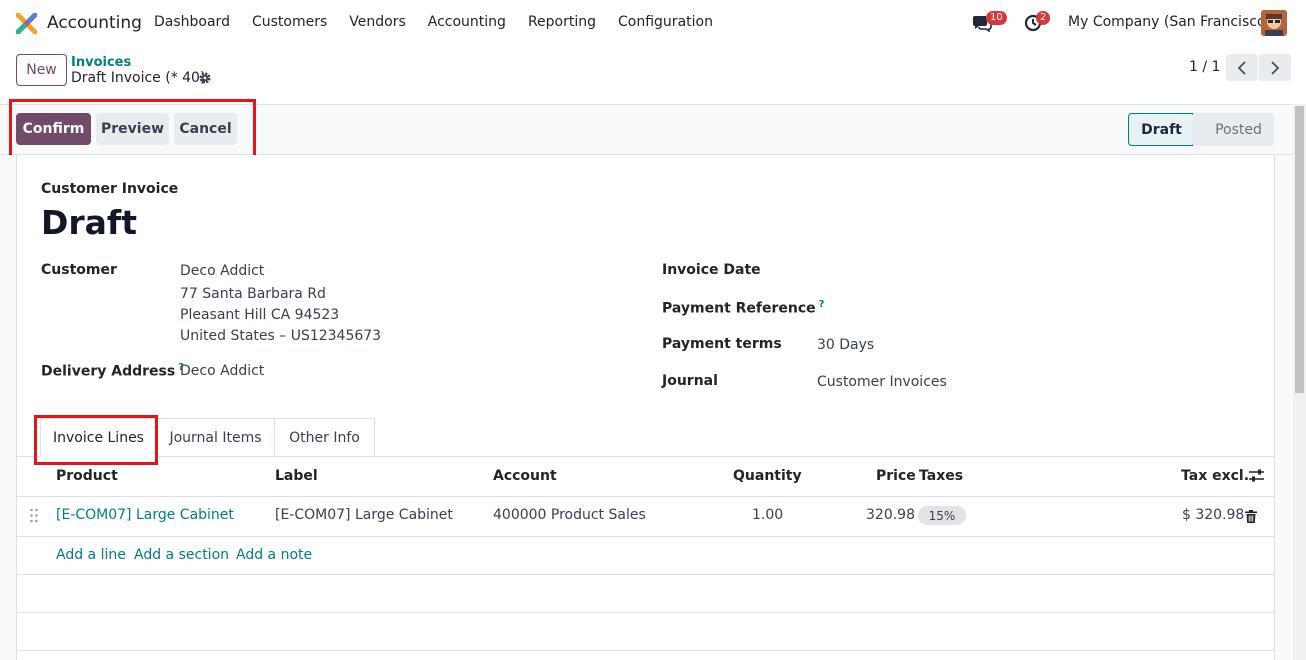  Describe the element at coordinates (192, 22) in the screenshot. I see `menu-dashboard: Dashboard` at that location.